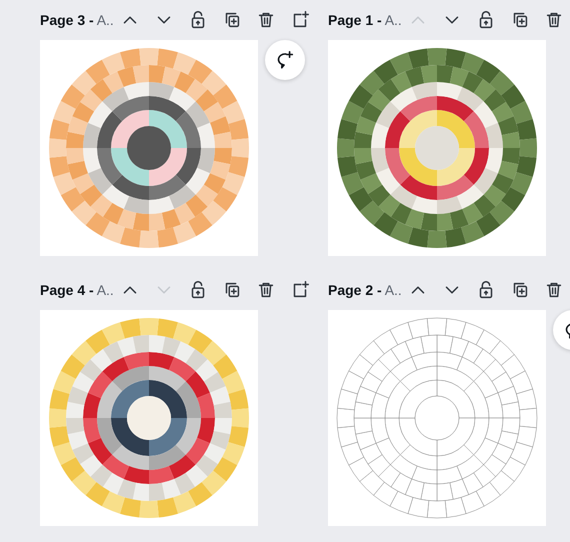  Describe the element at coordinates (285, 60) in the screenshot. I see `add-comment-button` at that location.